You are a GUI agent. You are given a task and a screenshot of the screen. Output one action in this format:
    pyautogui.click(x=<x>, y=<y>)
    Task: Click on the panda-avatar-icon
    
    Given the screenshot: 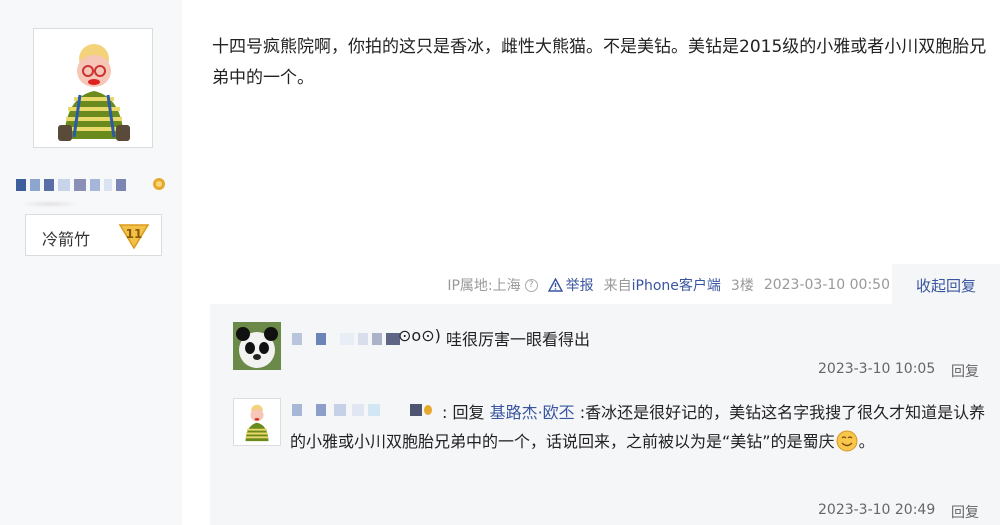 What is the action you would take?
    pyautogui.click(x=257, y=346)
    